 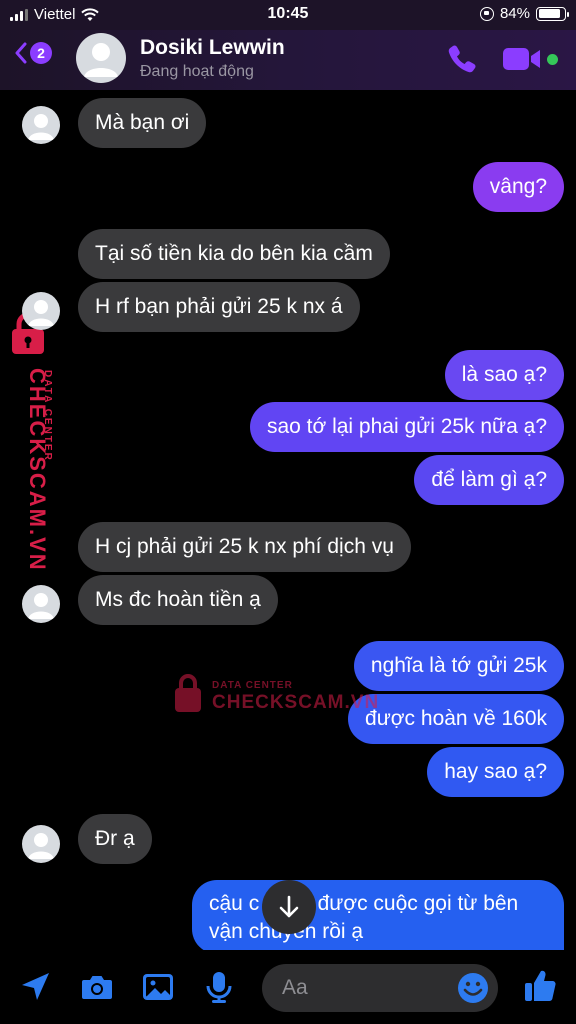 I want to click on contact-avatar, so click(x=101, y=58).